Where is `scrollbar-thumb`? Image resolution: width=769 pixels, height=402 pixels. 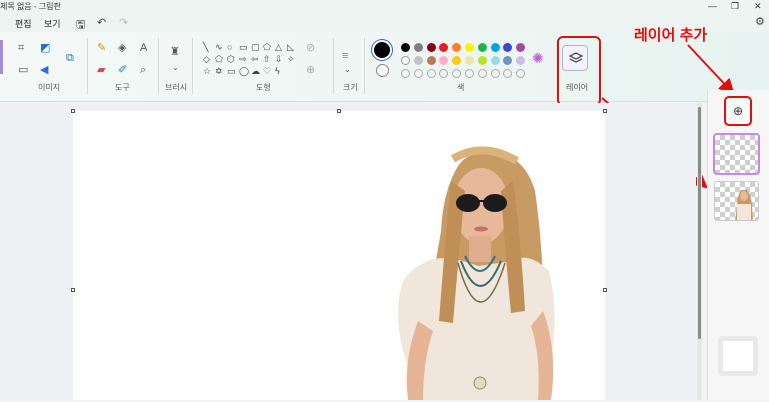
scrollbar-thumb is located at coordinates (699, 223).